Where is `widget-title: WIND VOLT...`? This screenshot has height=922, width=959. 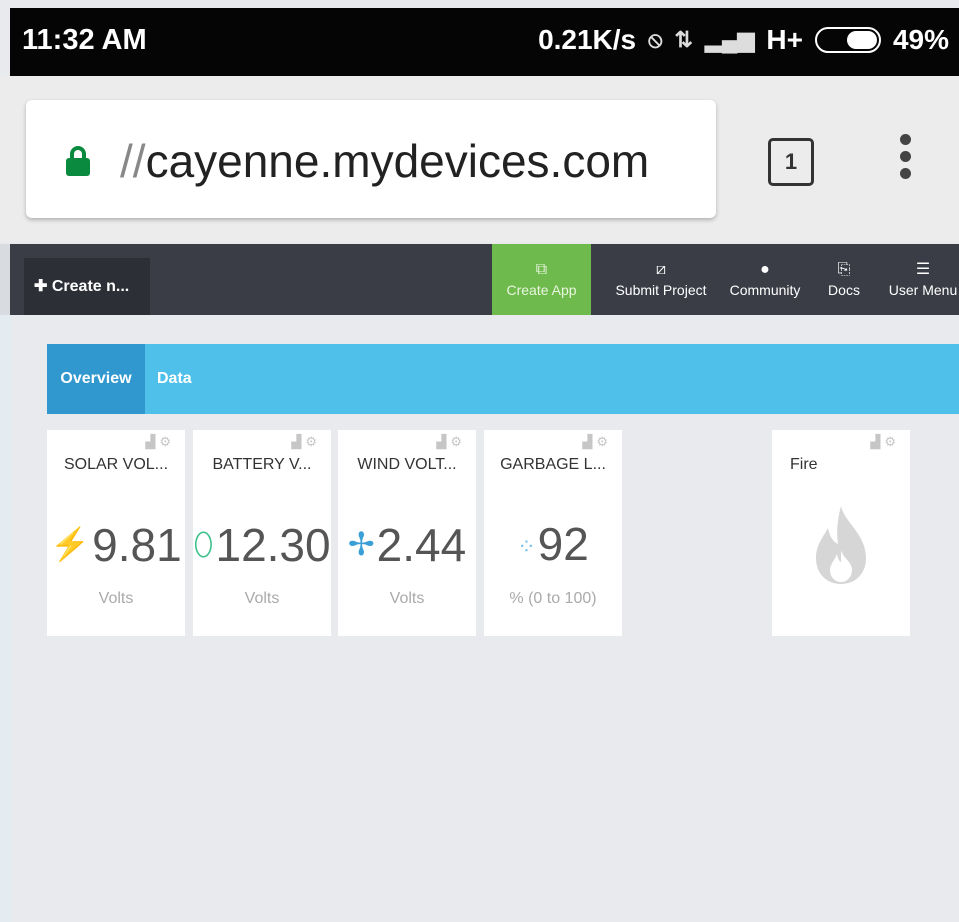
widget-title: WIND VOLT... is located at coordinates (407, 464).